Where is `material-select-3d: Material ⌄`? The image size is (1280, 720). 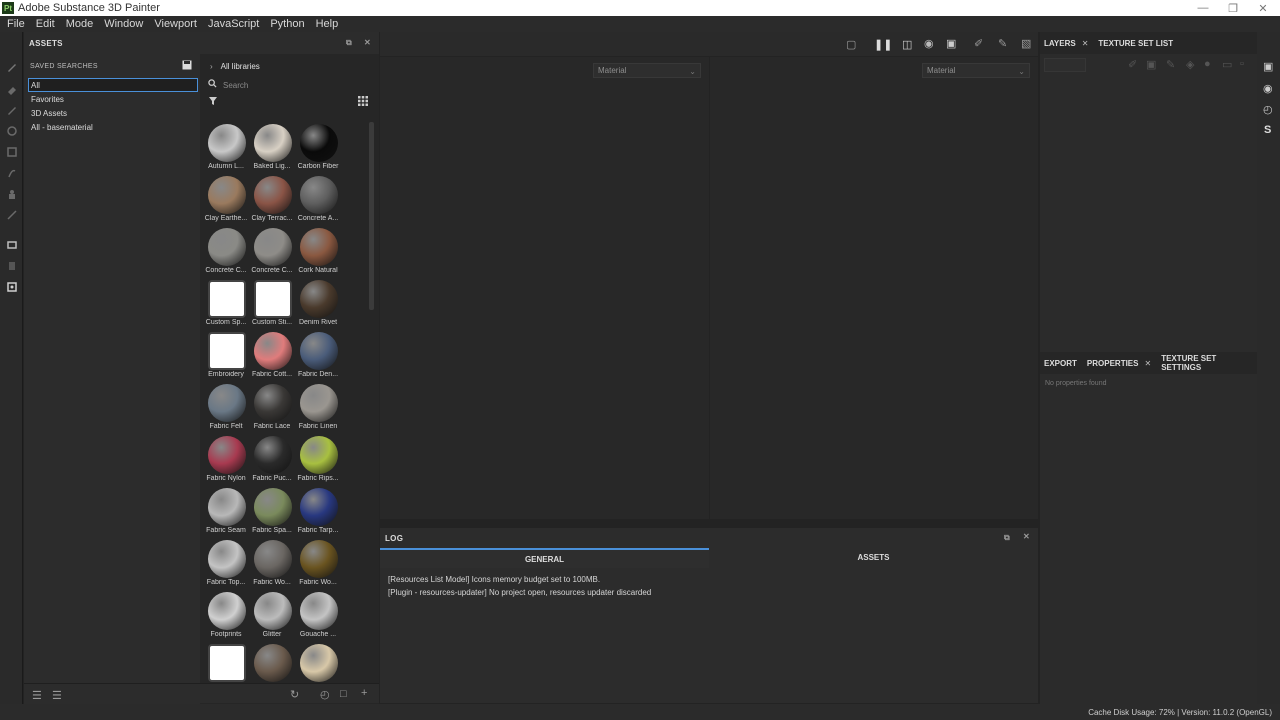
material-select-3d: Material ⌄ is located at coordinates (647, 70).